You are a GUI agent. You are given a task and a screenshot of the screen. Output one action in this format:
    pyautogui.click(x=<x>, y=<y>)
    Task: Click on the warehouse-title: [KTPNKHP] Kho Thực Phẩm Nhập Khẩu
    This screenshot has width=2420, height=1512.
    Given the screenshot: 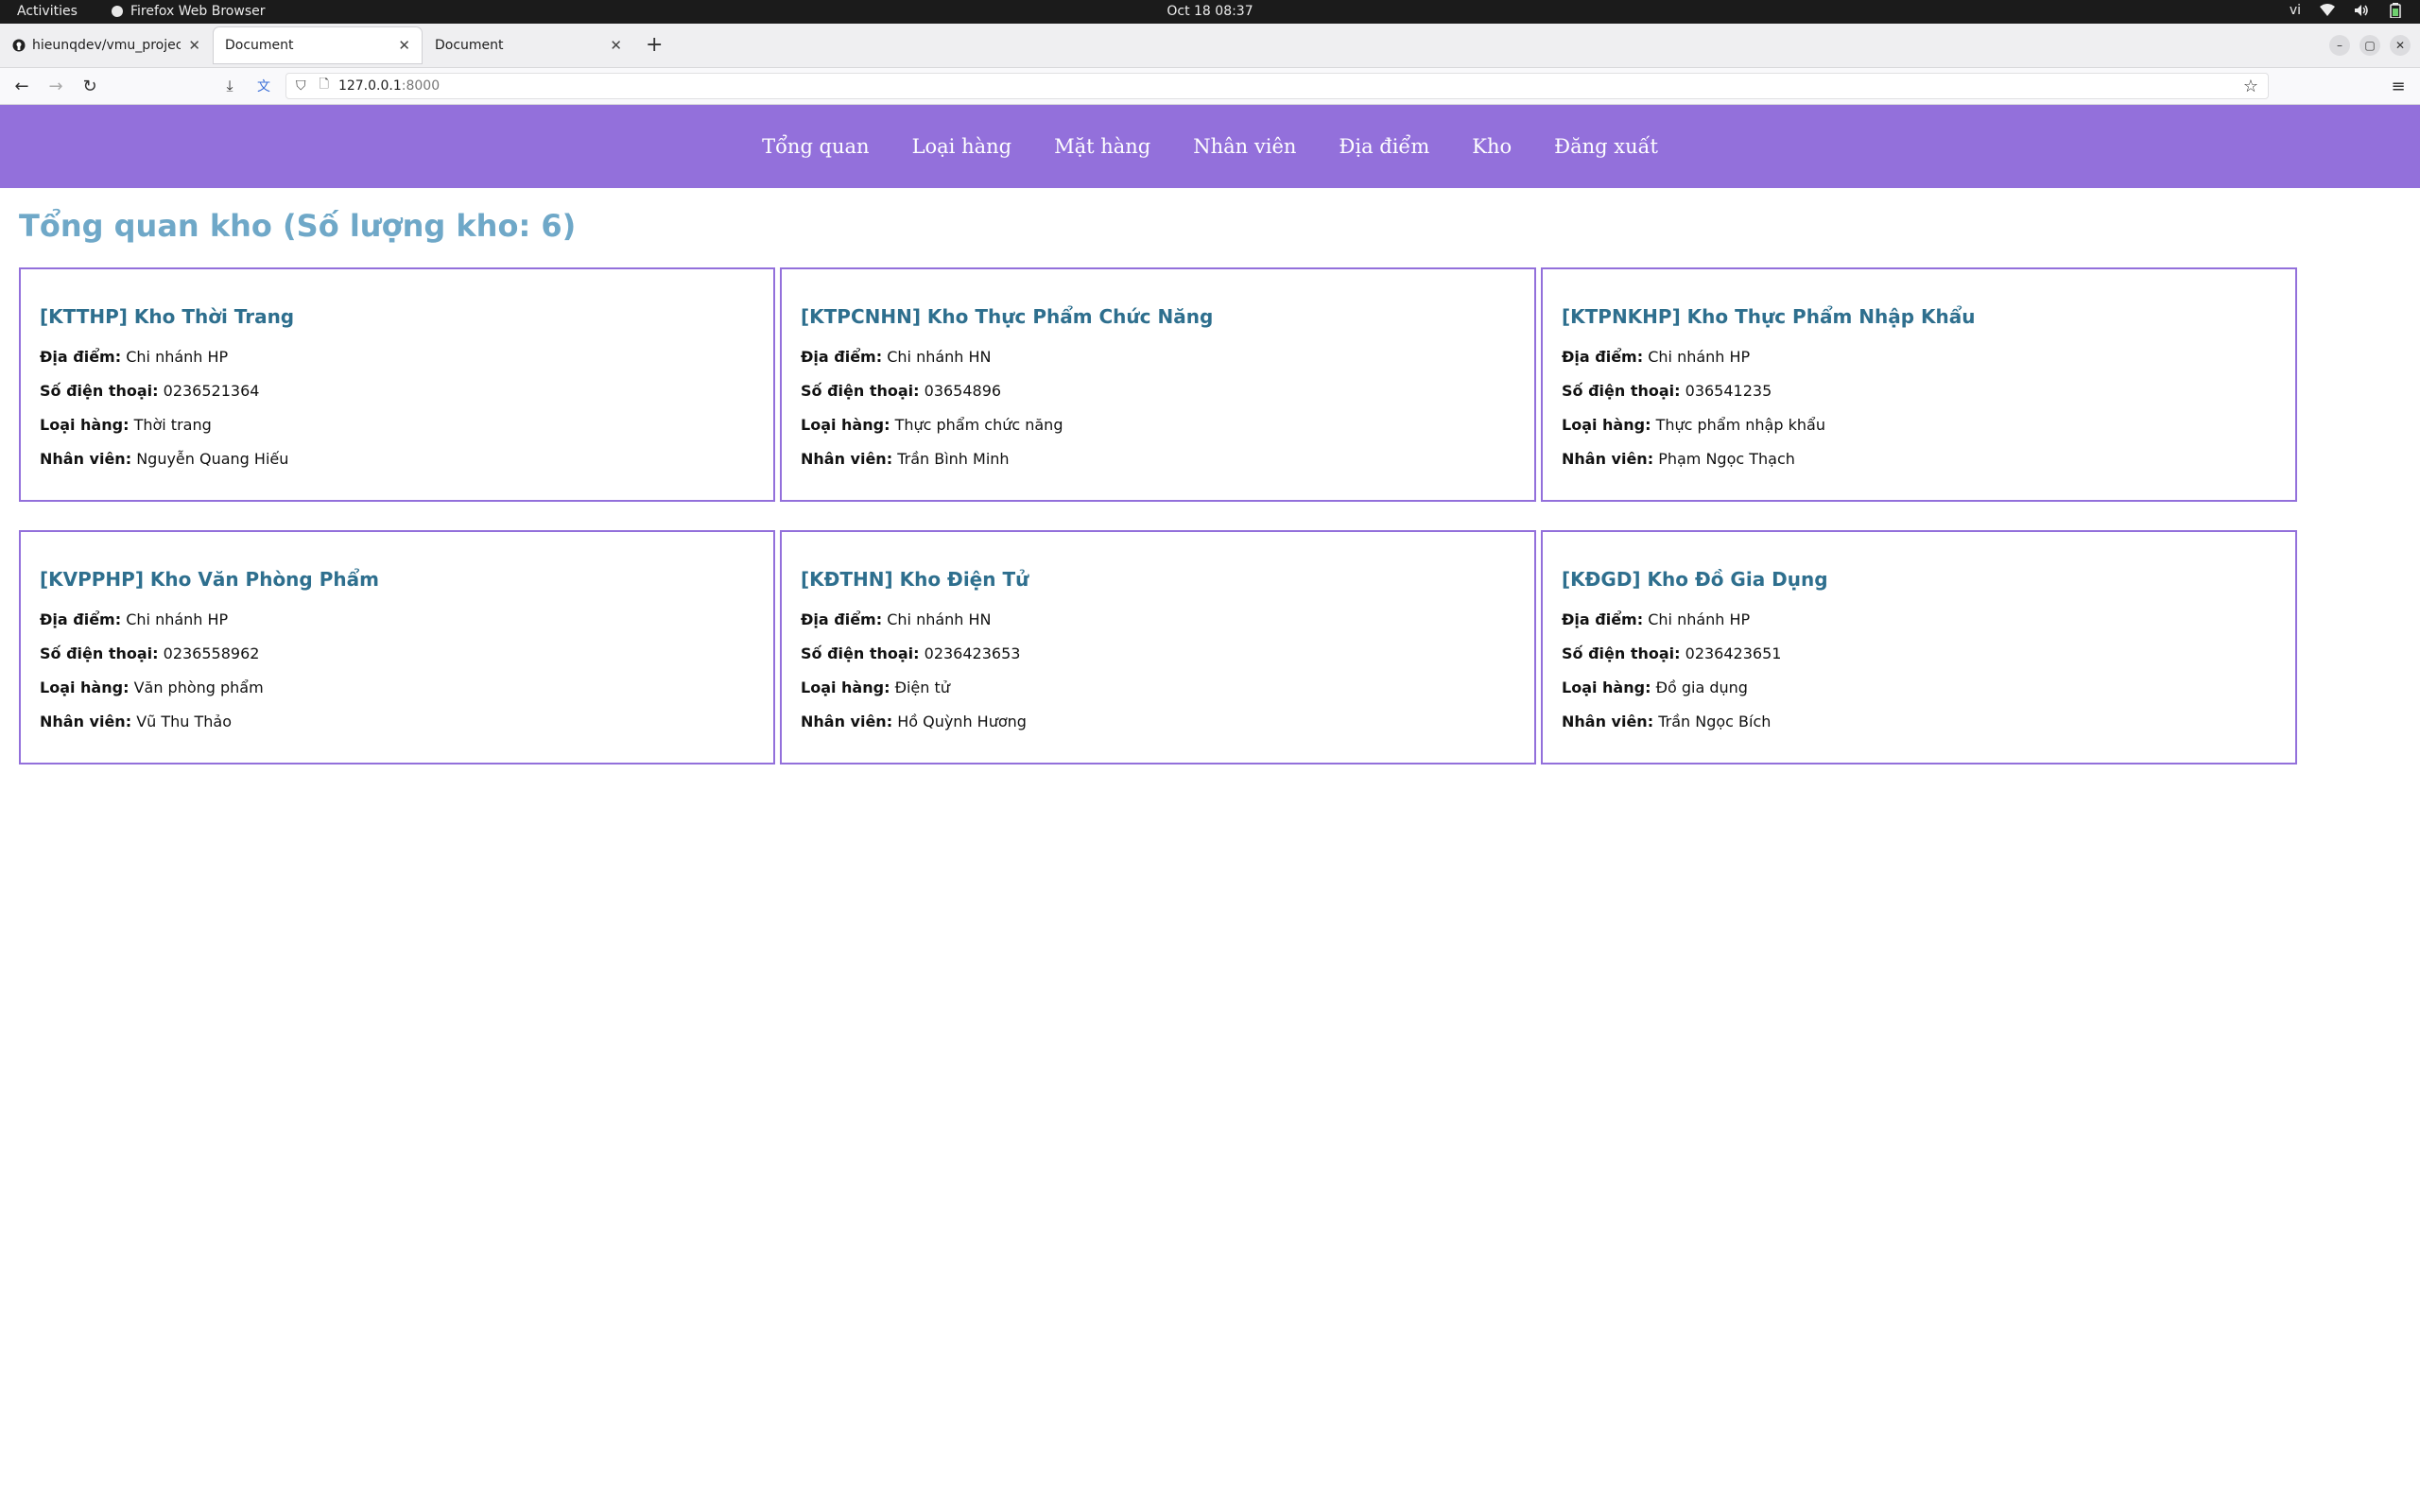 What is the action you would take?
    pyautogui.click(x=1769, y=316)
    